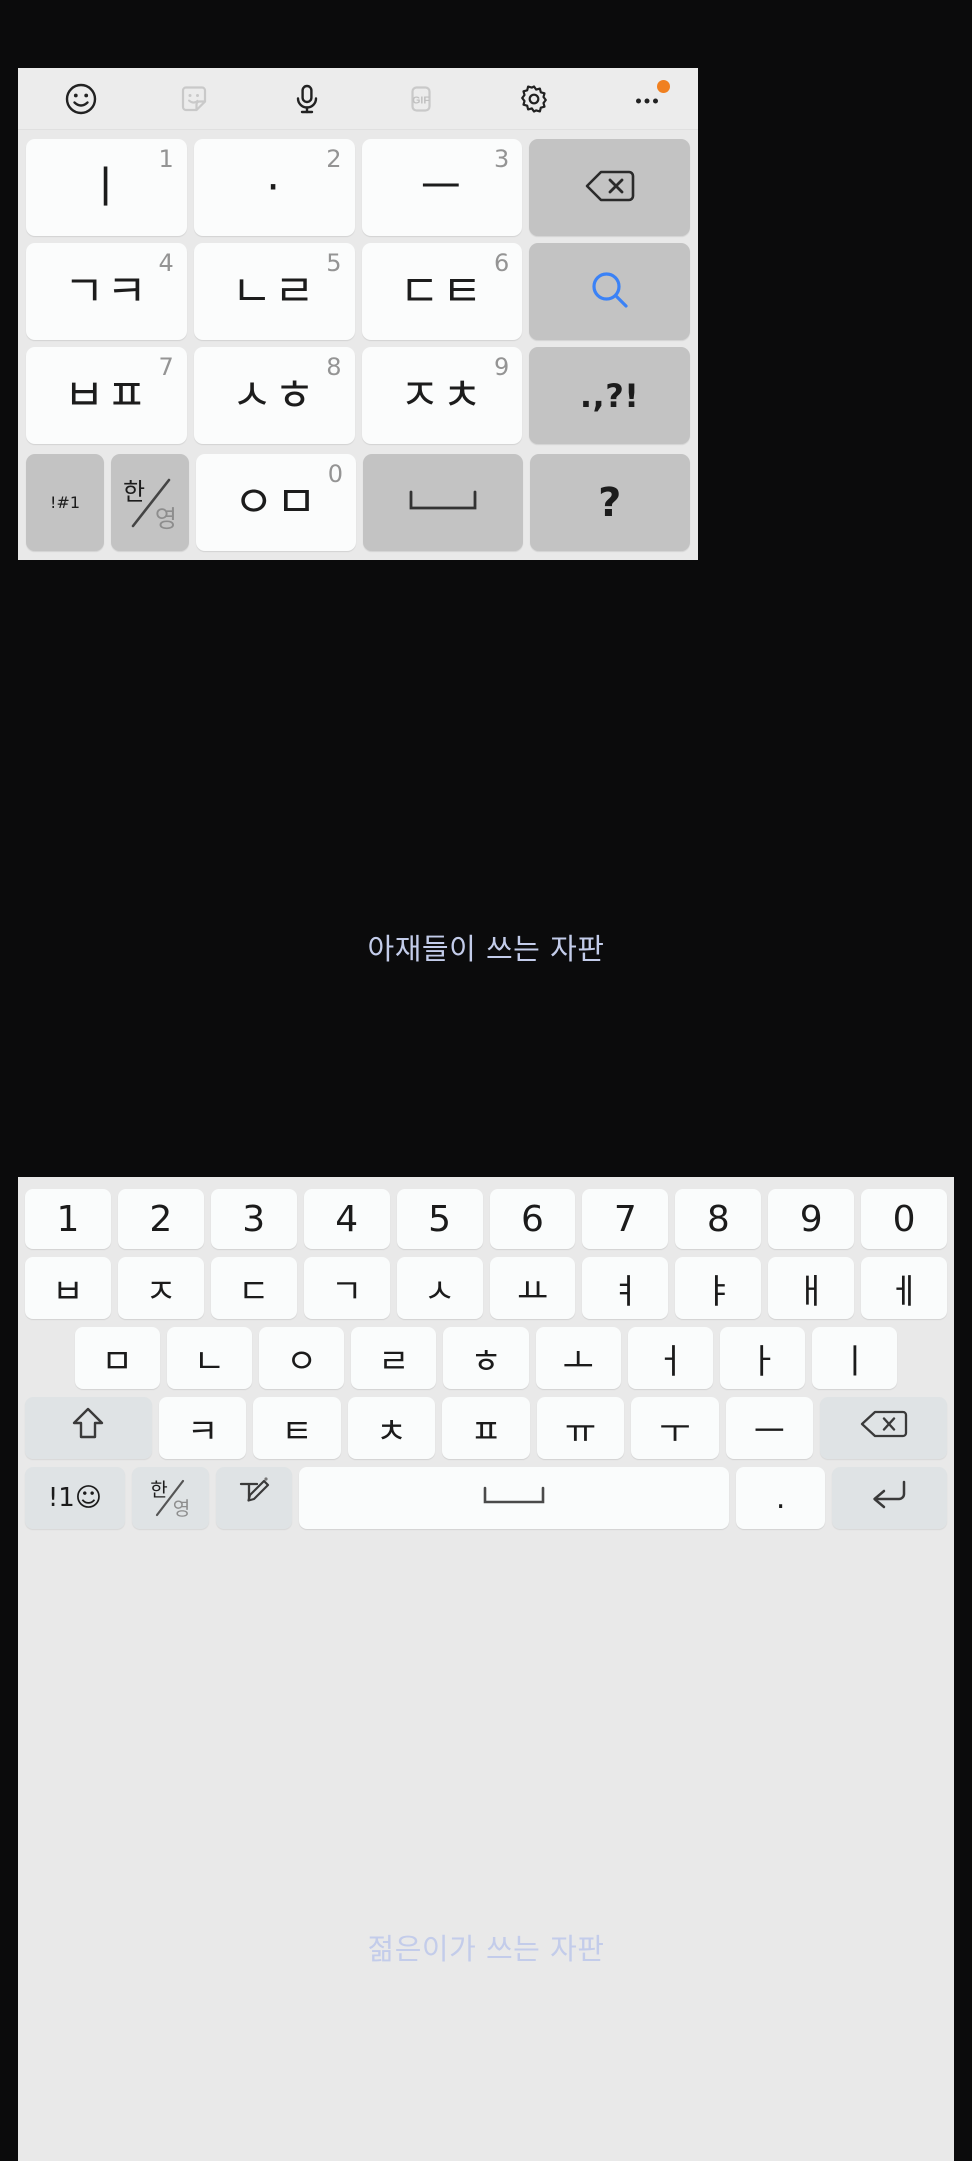 The image size is (972, 2161). I want to click on key-hieut: ㅎ, so click(486, 1358).